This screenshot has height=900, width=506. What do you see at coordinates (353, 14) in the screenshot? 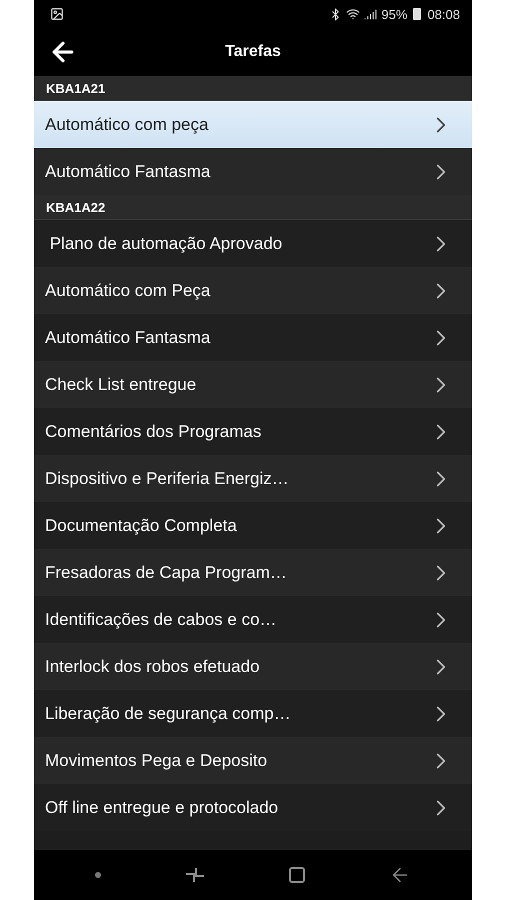
I see `wifi-icon` at bounding box center [353, 14].